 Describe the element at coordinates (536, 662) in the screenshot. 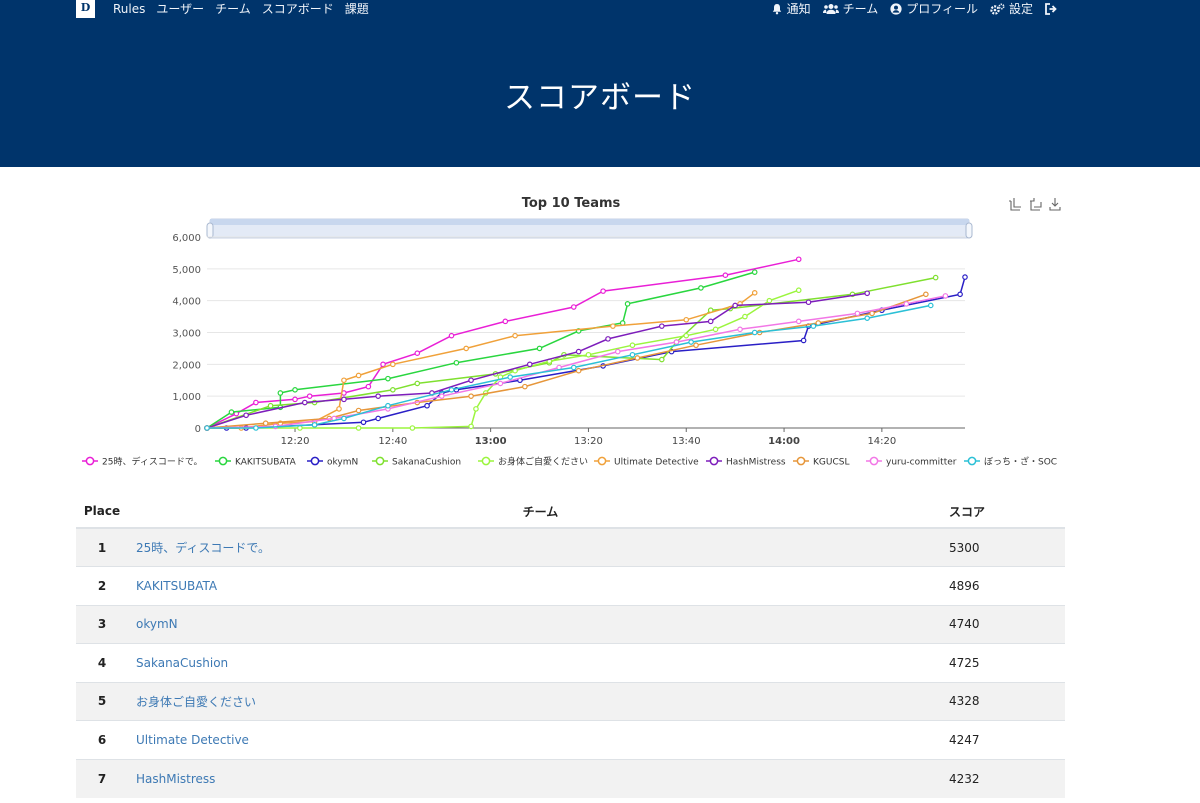

I see `team-cell: SakanaCushion` at that location.